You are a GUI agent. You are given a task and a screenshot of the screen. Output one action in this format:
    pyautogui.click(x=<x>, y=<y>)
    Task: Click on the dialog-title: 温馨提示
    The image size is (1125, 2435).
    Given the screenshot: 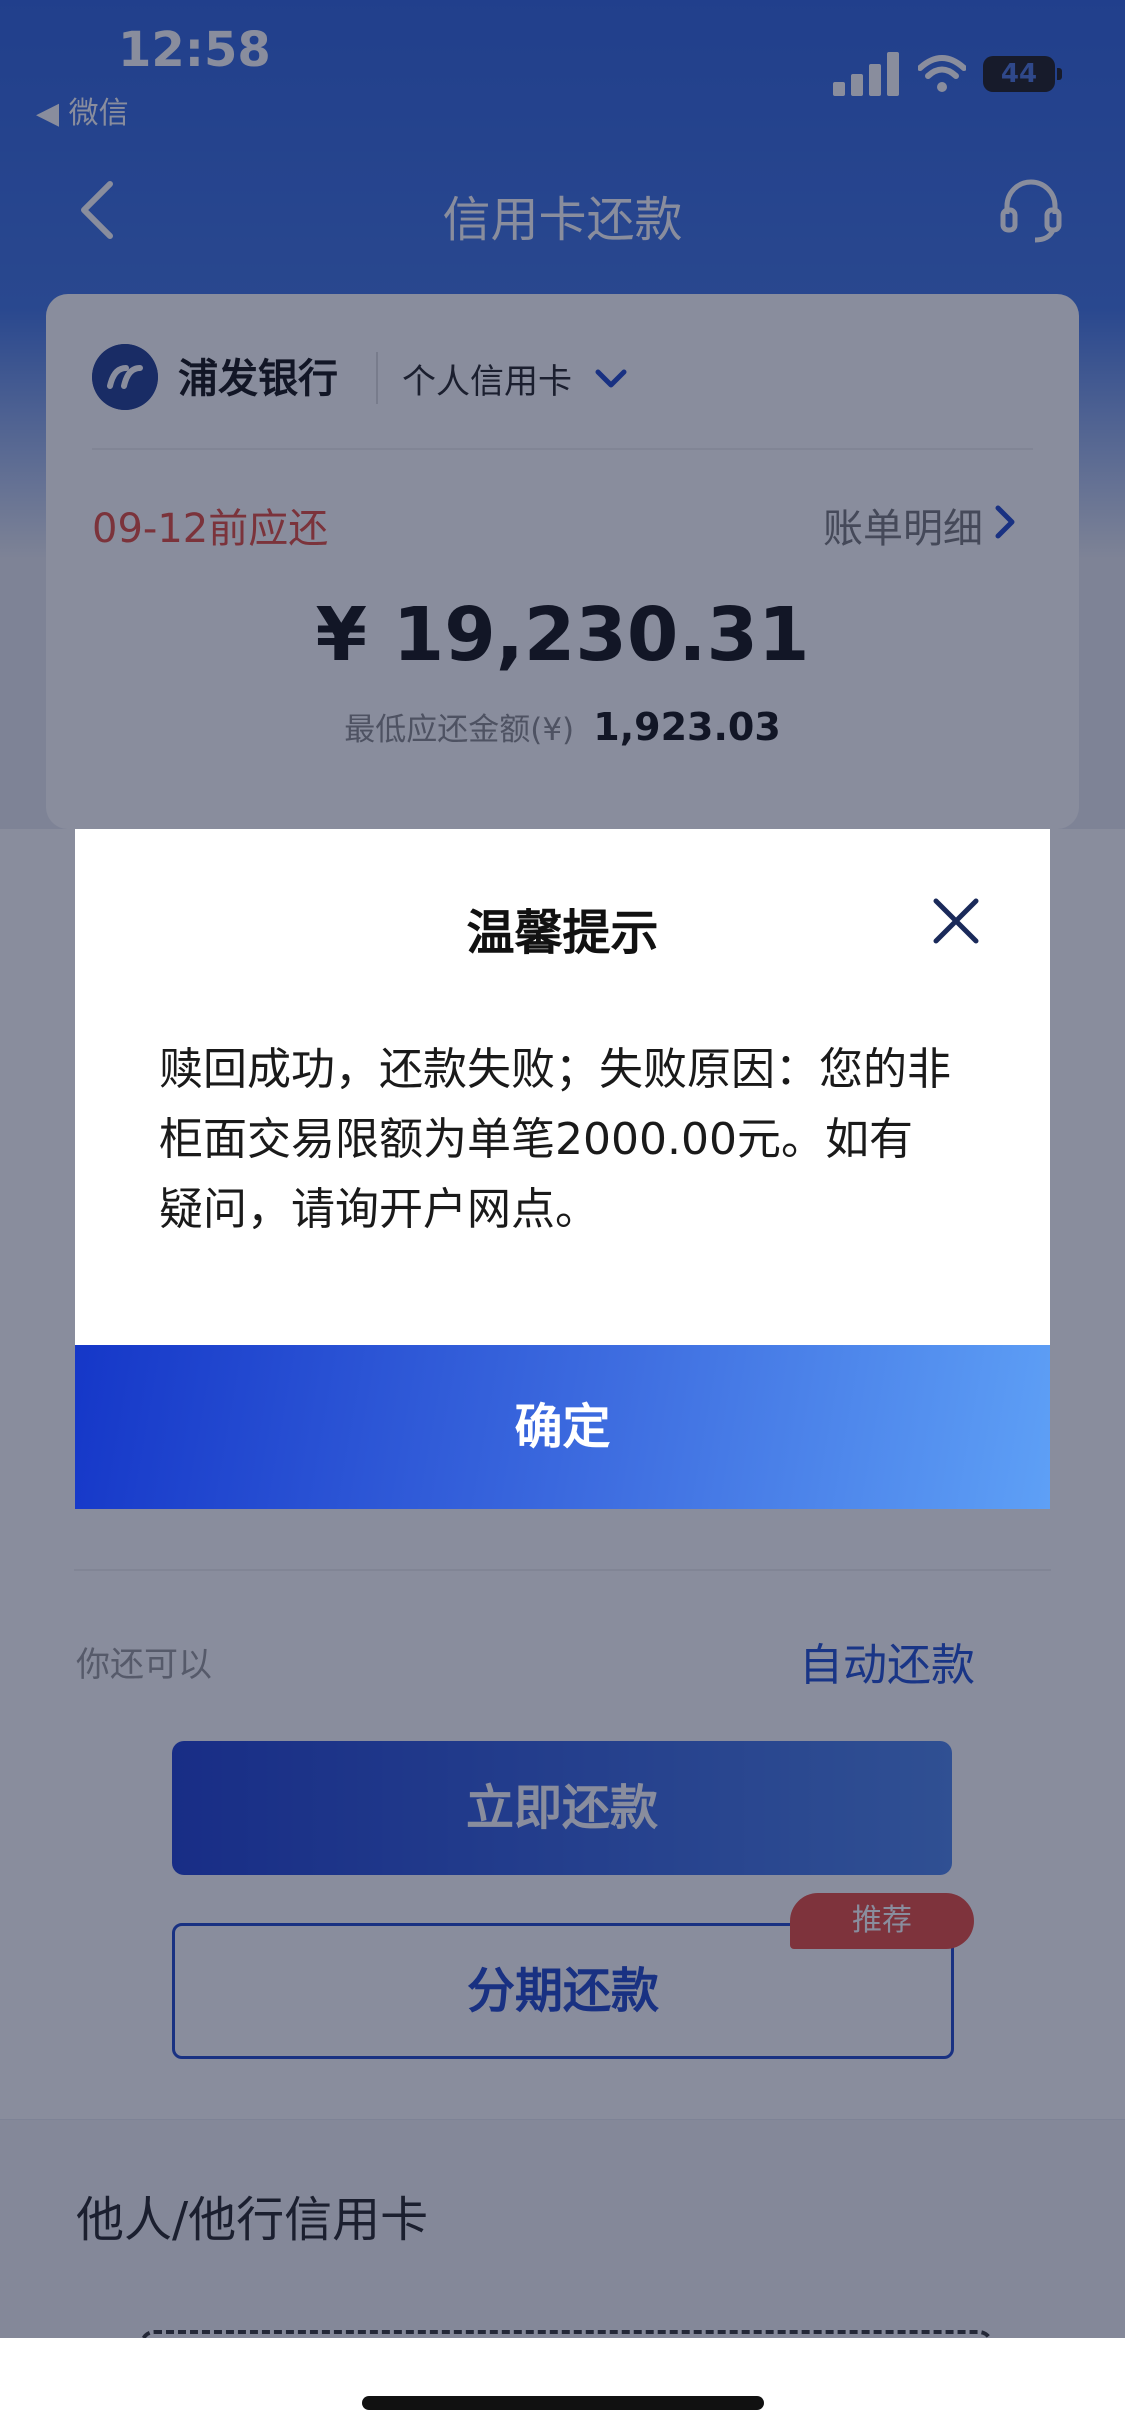 What is the action you would take?
    pyautogui.click(x=562, y=933)
    